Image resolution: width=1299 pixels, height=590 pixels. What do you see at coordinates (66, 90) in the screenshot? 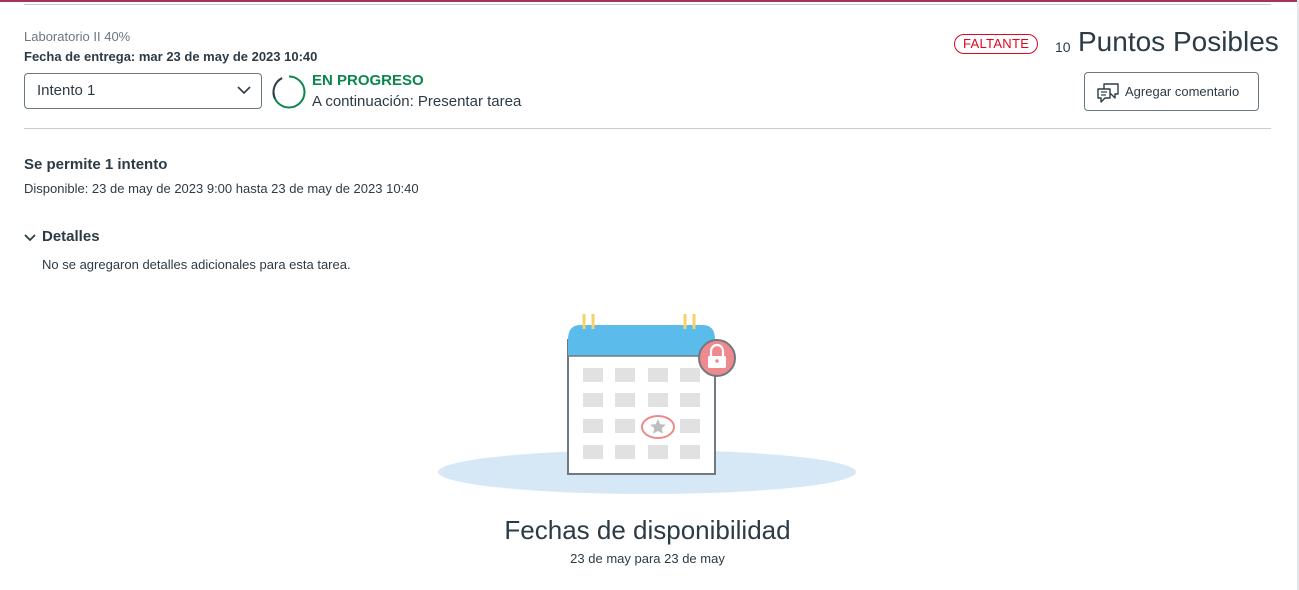
I see `attempt-select-value: Intento 1` at bounding box center [66, 90].